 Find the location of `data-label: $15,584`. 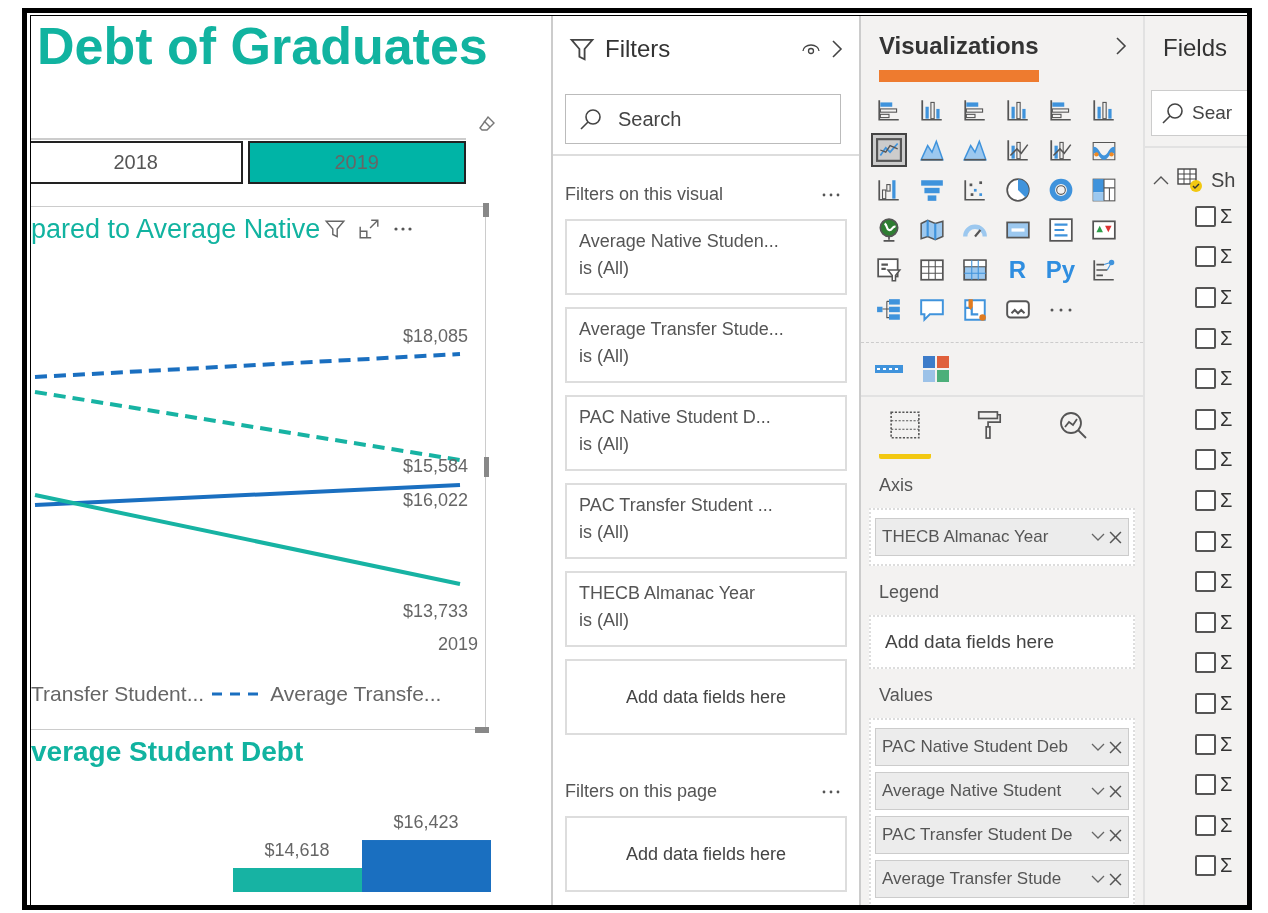

data-label: $15,584 is located at coordinates (435, 466).